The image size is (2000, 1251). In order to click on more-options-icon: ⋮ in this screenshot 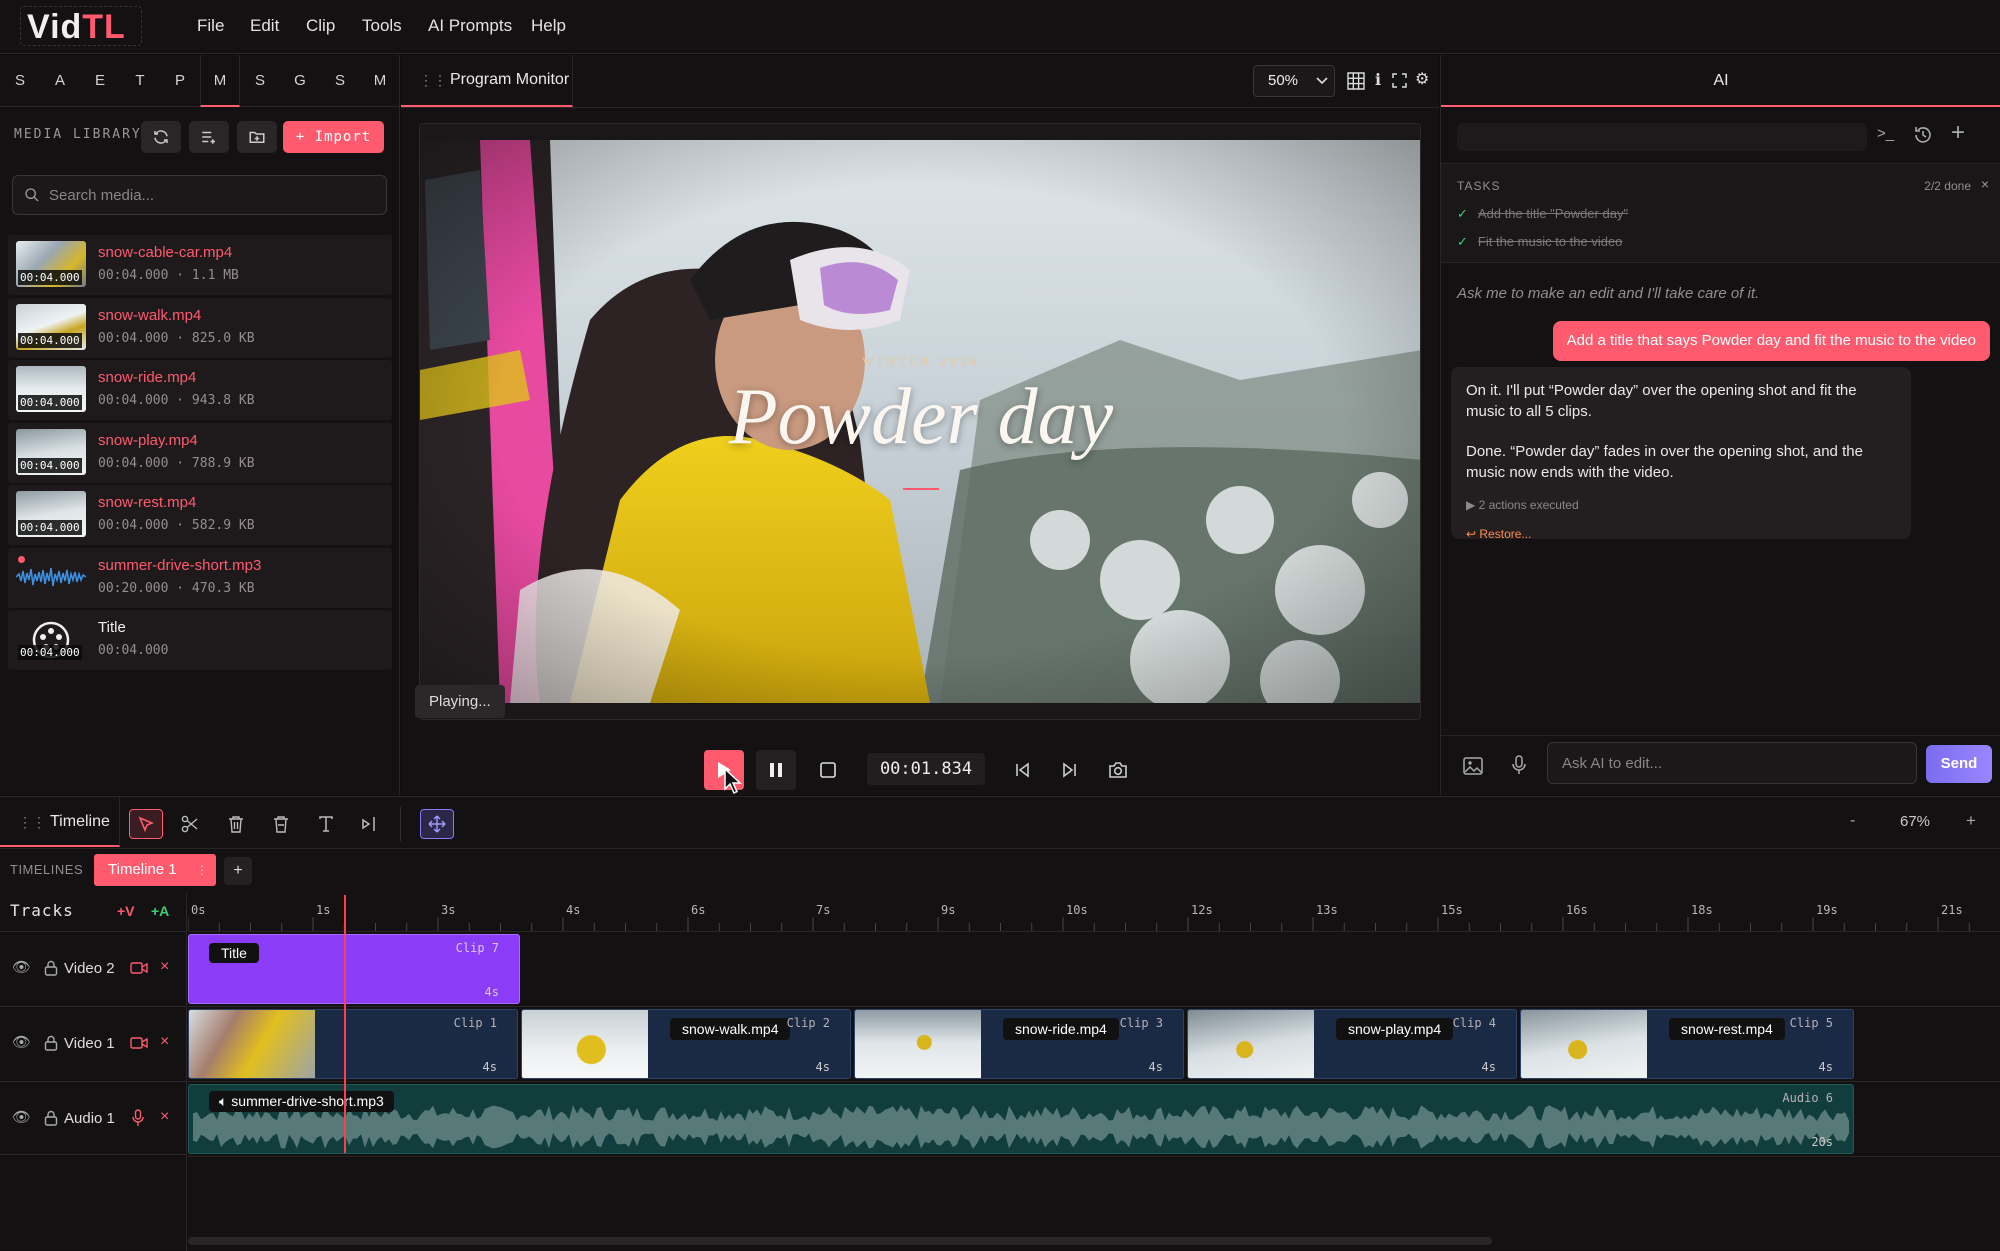, I will do `click(202, 870)`.